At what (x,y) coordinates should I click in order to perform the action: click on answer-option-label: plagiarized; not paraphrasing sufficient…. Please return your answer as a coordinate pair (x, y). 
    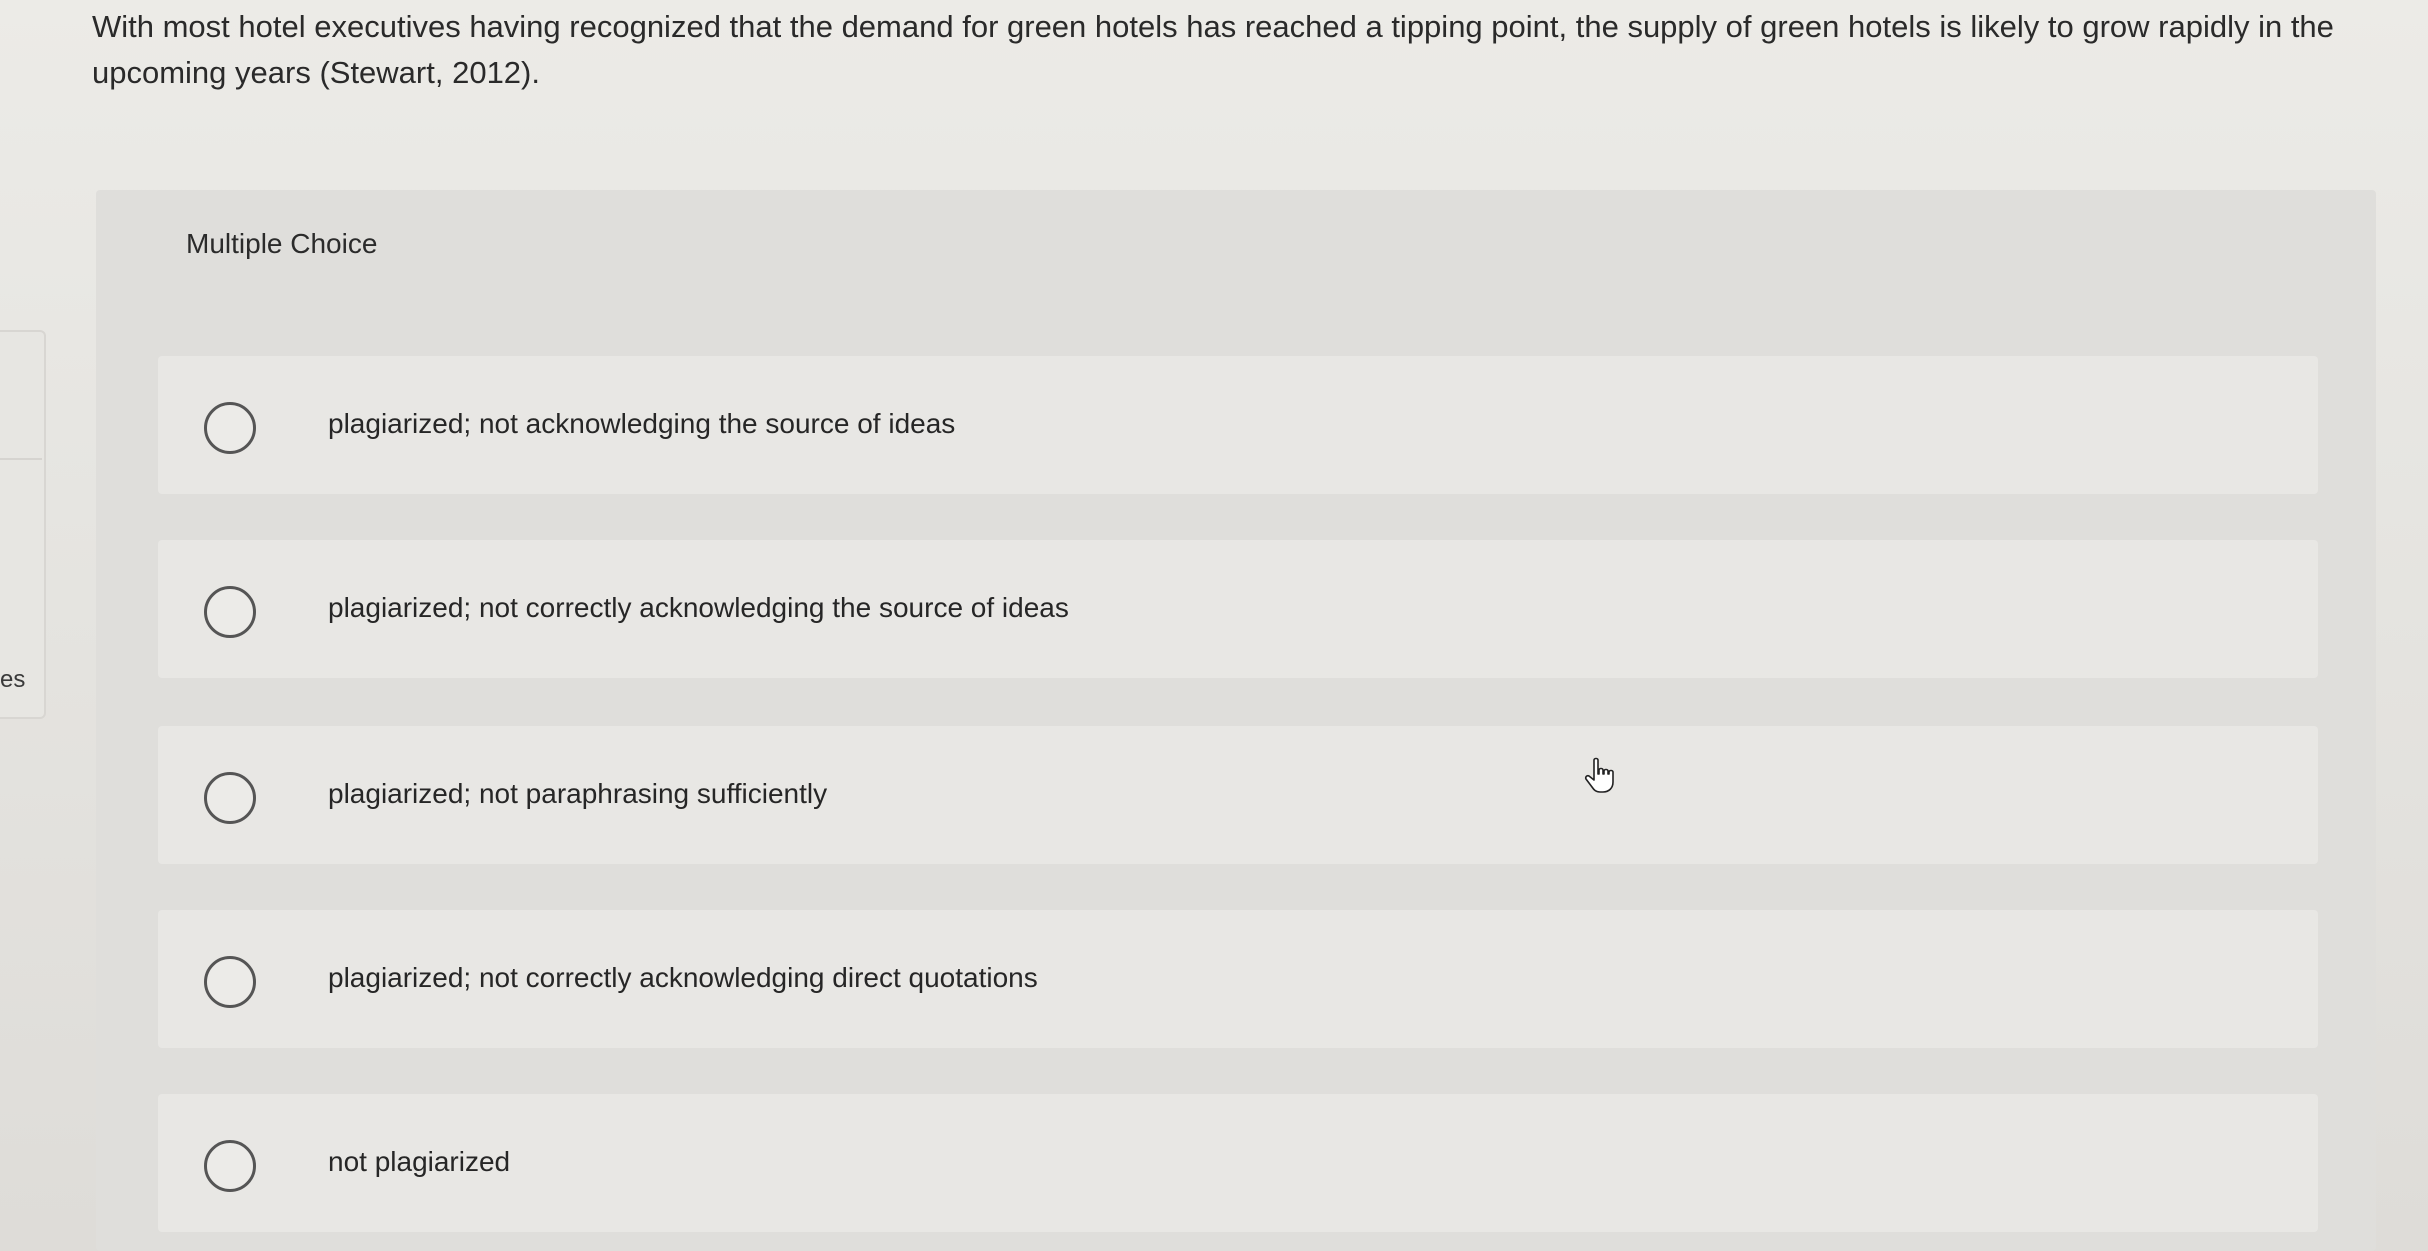
    Looking at the image, I should click on (578, 793).